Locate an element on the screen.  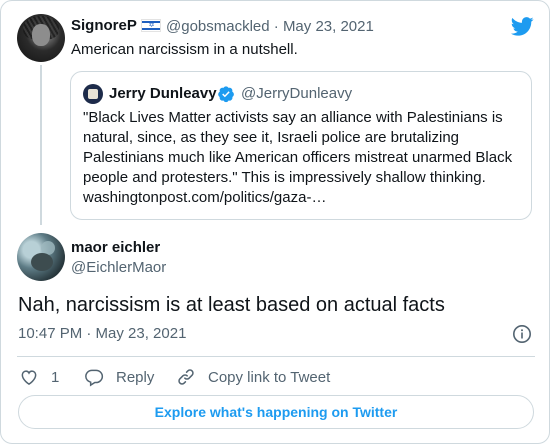
reply-bubble-icon is located at coordinates (94, 378).